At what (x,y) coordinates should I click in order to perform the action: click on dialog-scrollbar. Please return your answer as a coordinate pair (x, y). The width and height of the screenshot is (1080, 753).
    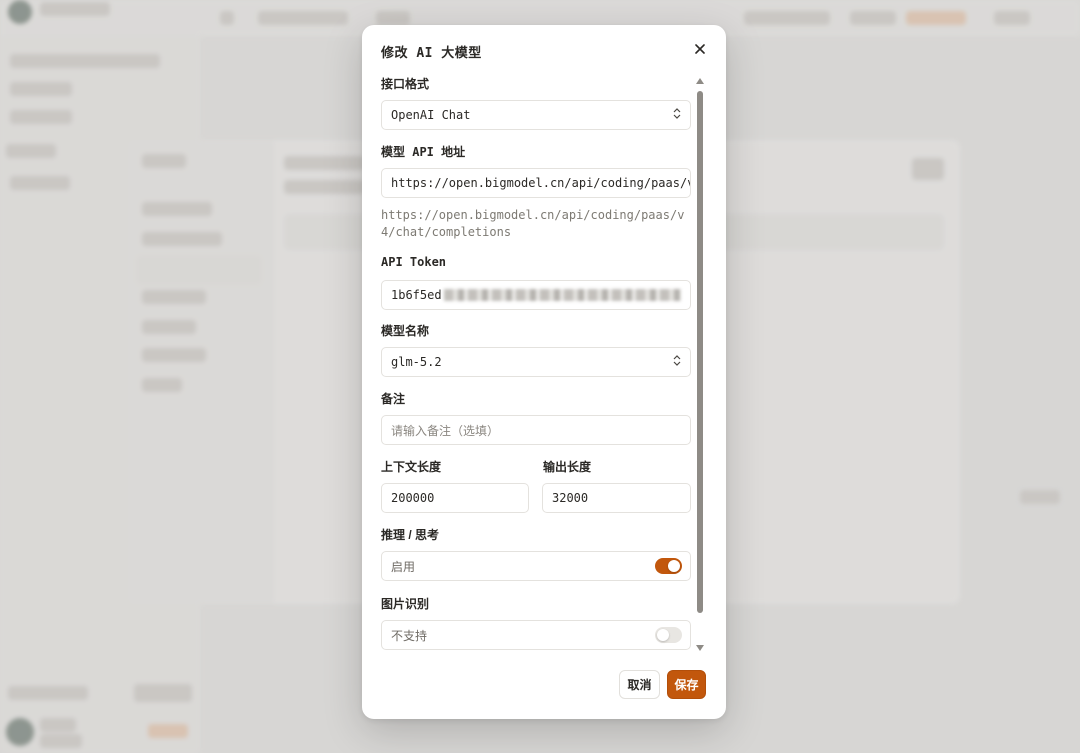
    Looking at the image, I should click on (700, 364).